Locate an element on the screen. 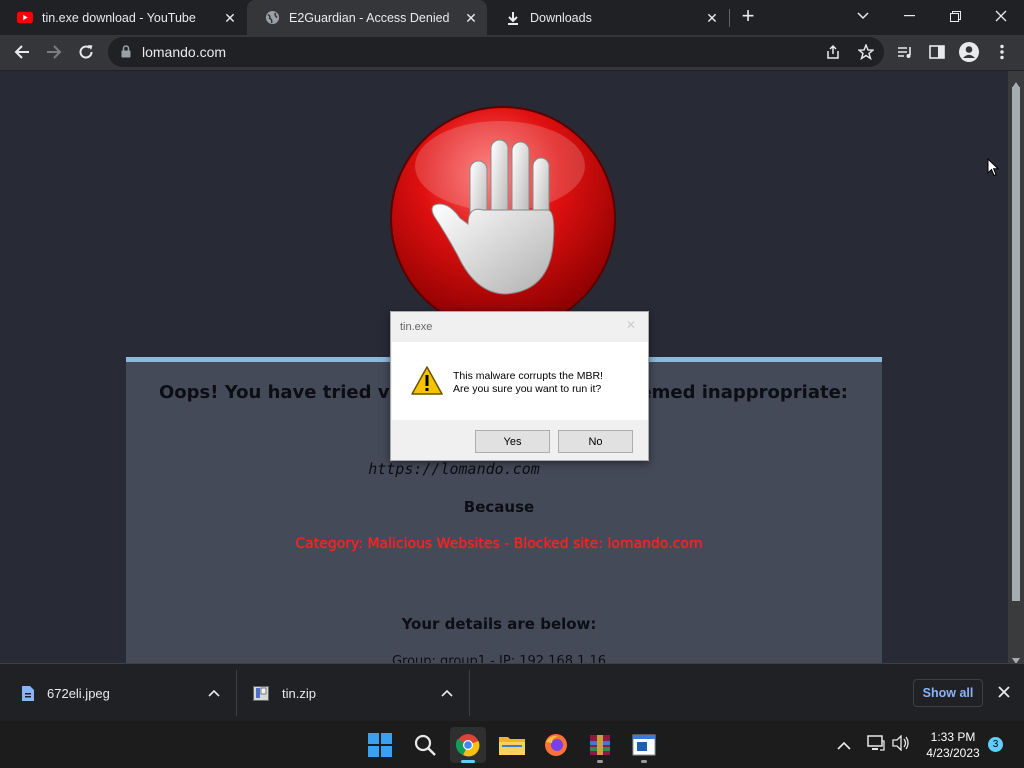  back-button is located at coordinates (22, 52).